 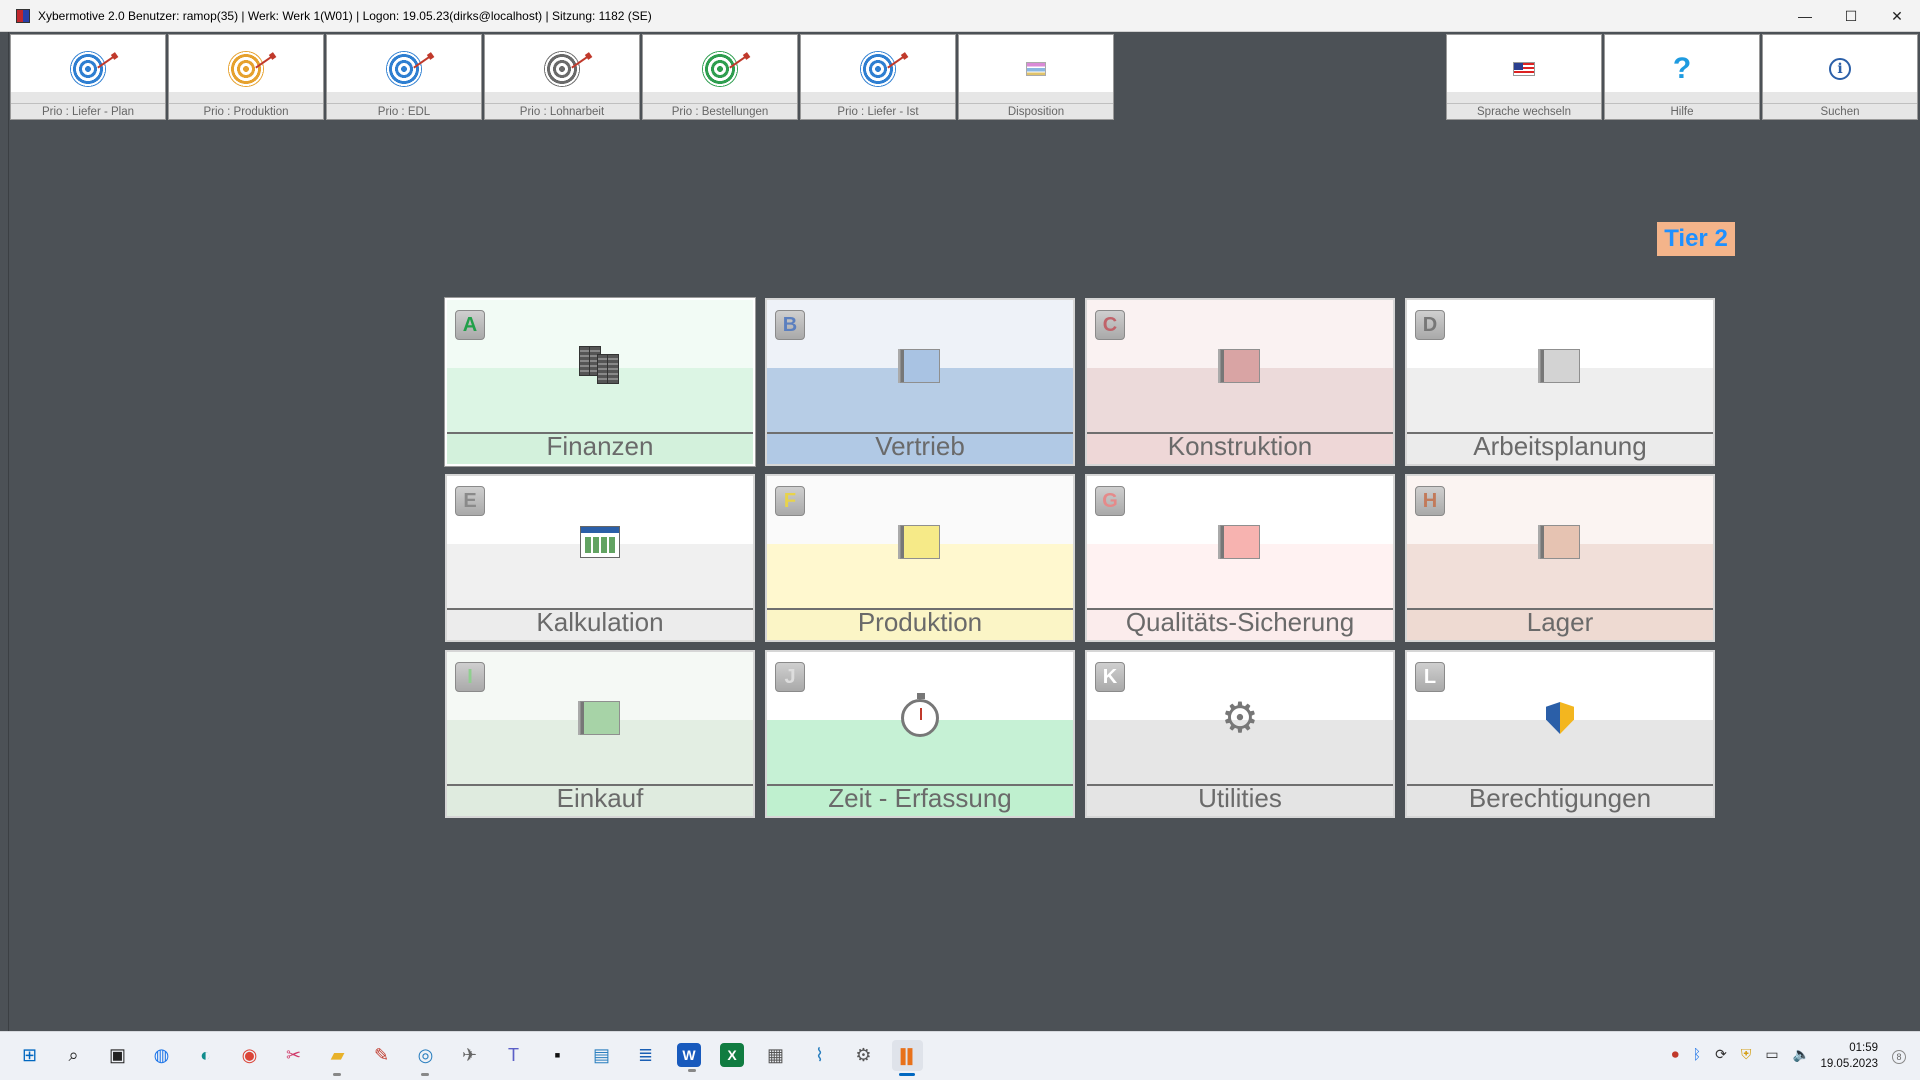 What do you see at coordinates (645, 1055) in the screenshot?
I see `notepad-icon: ≣` at bounding box center [645, 1055].